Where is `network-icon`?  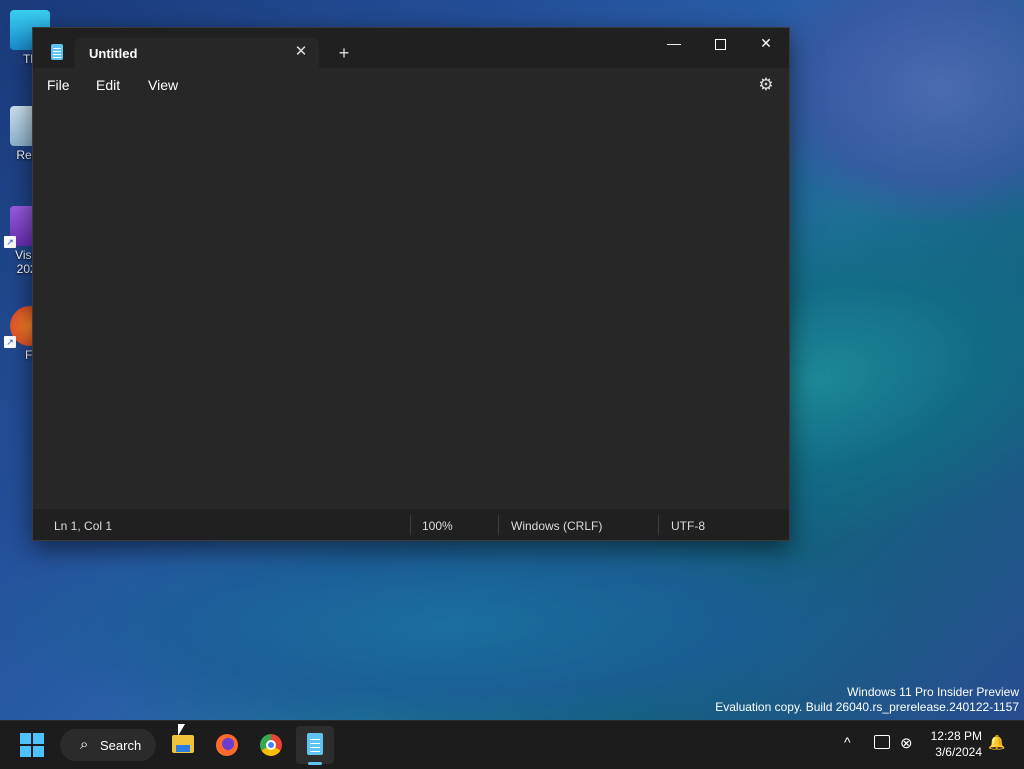 network-icon is located at coordinates (882, 742).